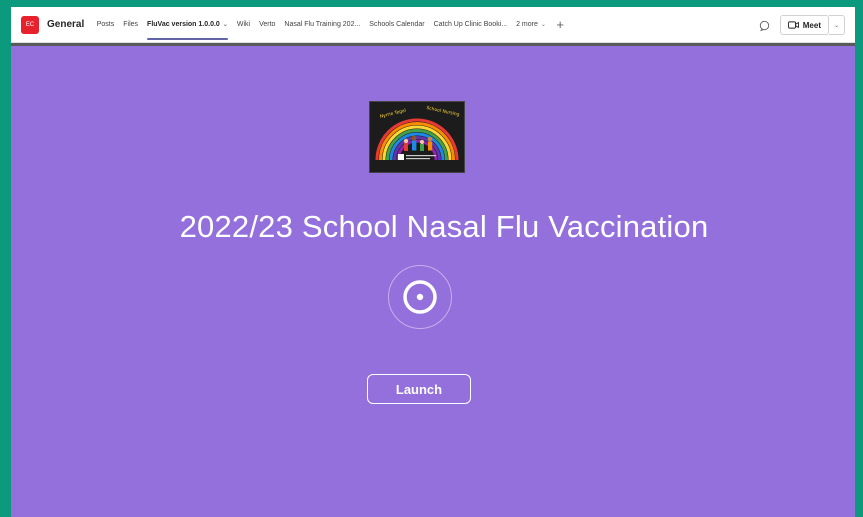 This screenshot has height=517, width=863. I want to click on conversation-icon, so click(765, 25).